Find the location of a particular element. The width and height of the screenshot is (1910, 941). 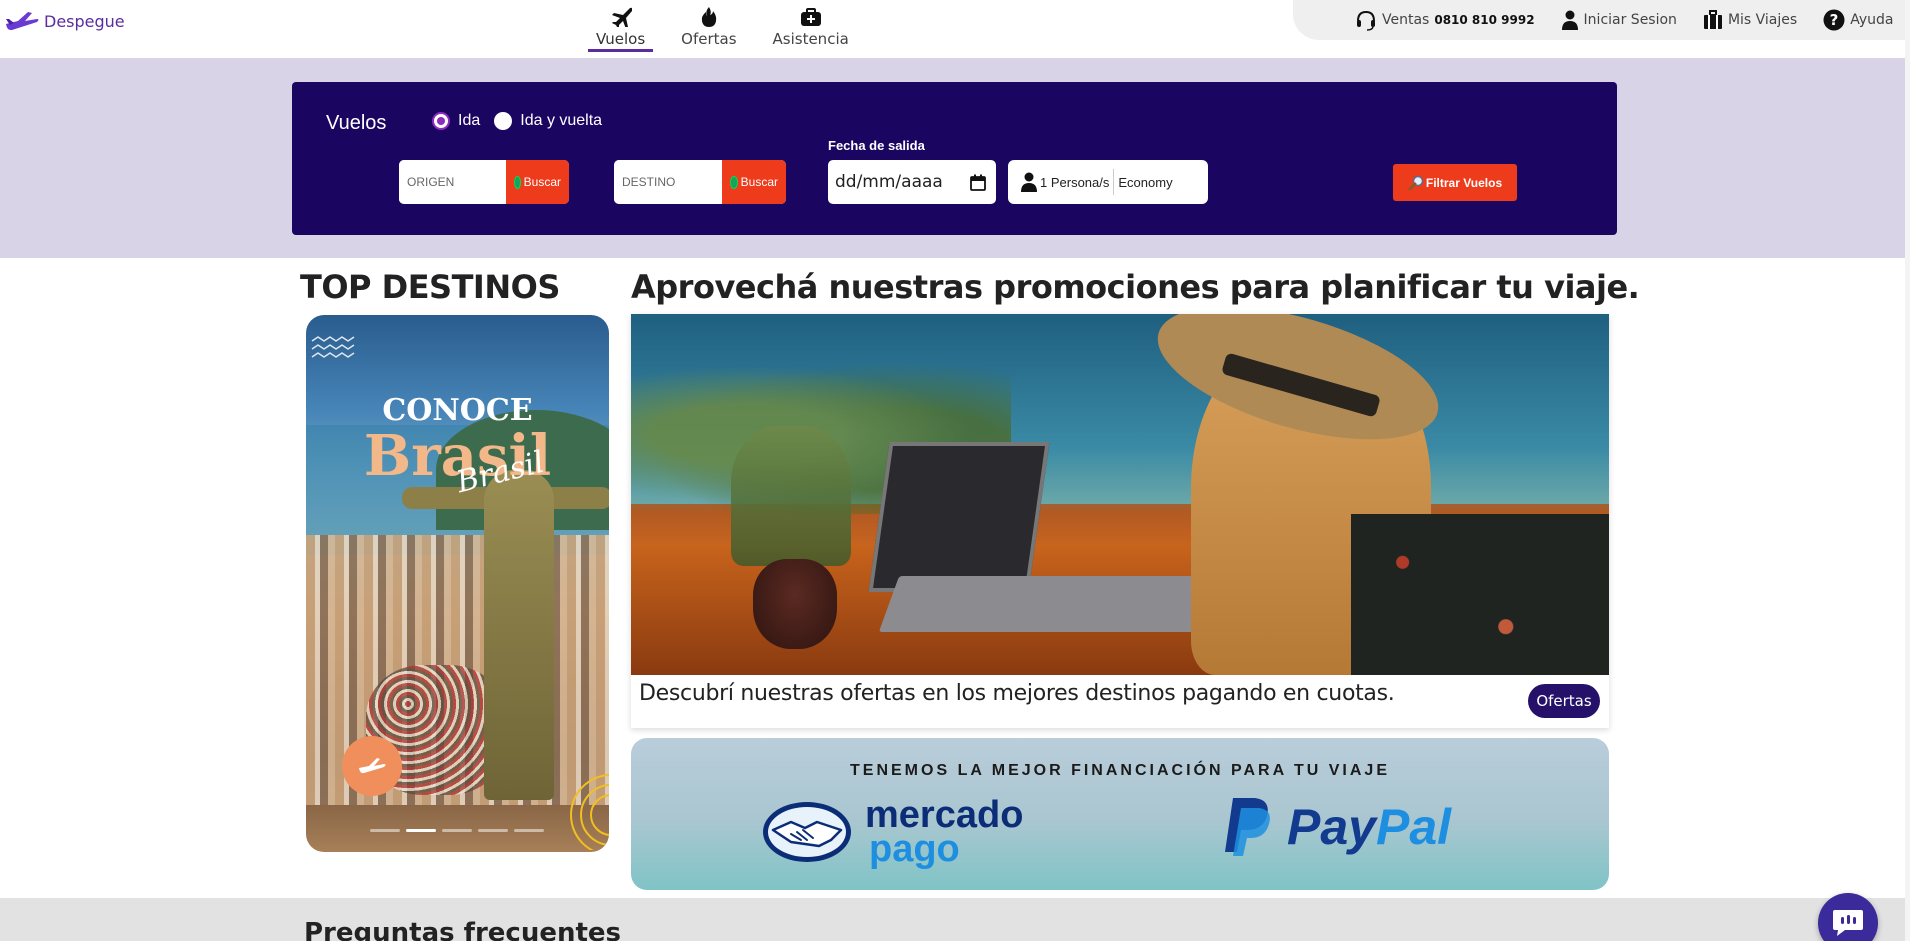

destination-field: Buscar is located at coordinates (700, 182).